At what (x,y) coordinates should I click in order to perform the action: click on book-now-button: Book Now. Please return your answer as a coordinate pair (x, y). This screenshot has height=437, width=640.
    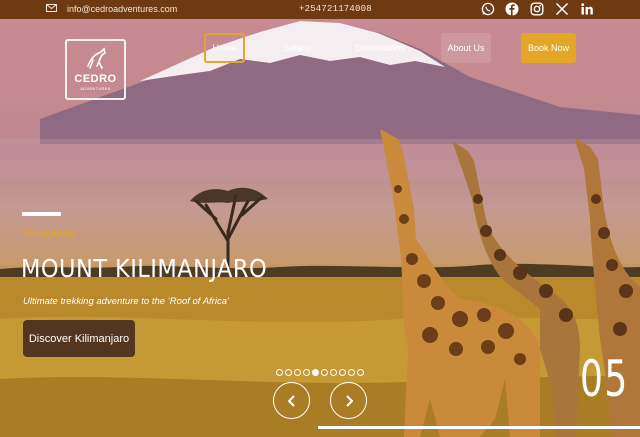
    Looking at the image, I should click on (548, 48).